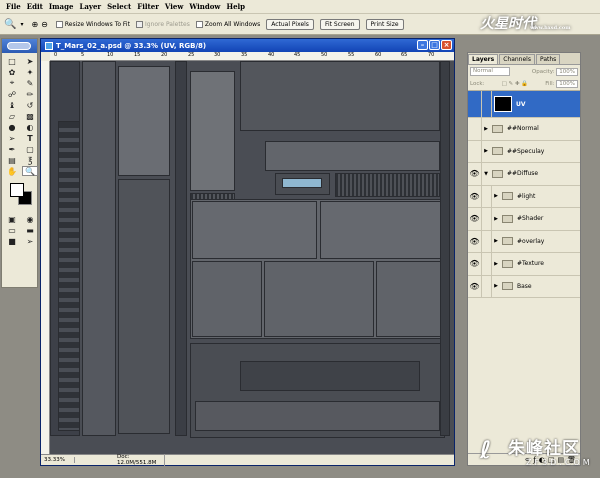 The width and height of the screenshot is (600, 478). I want to click on zoom-out-icon: ⊖, so click(44, 24).